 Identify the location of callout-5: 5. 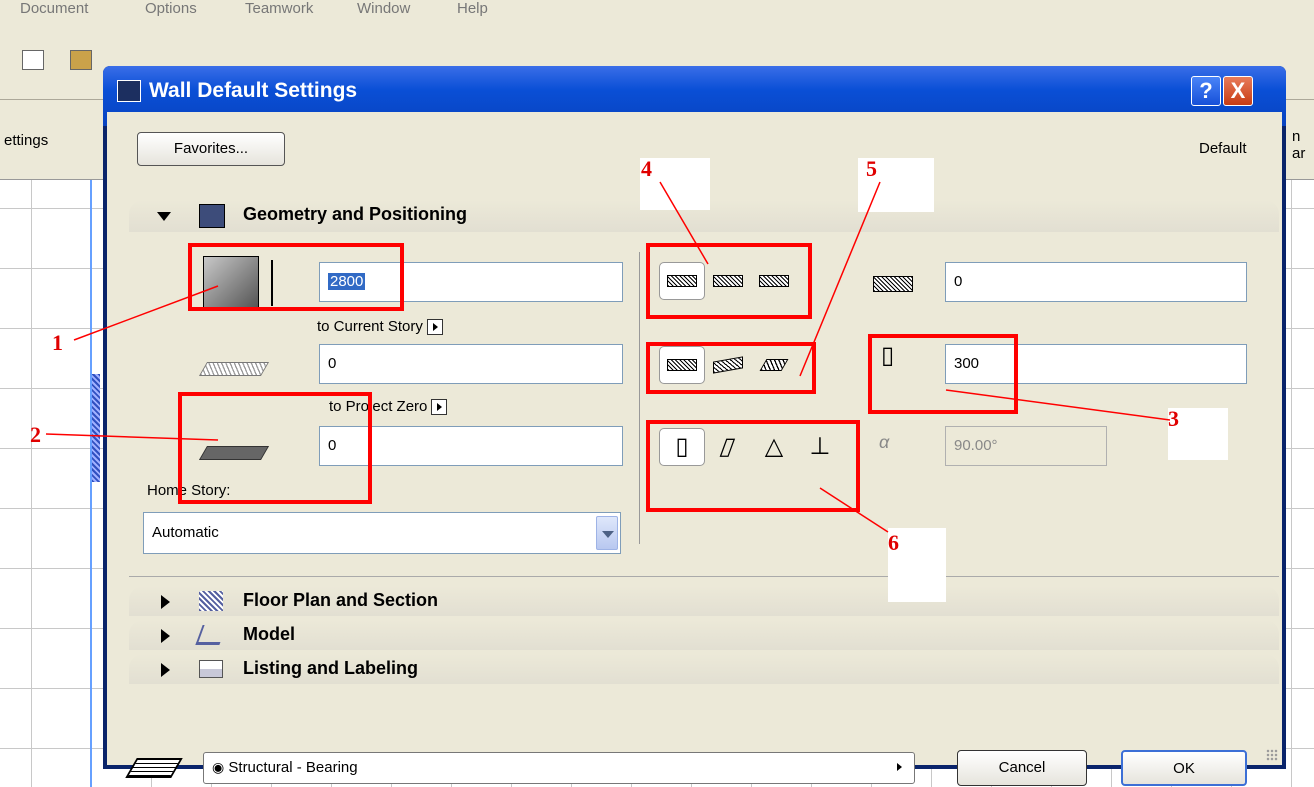
(871, 168).